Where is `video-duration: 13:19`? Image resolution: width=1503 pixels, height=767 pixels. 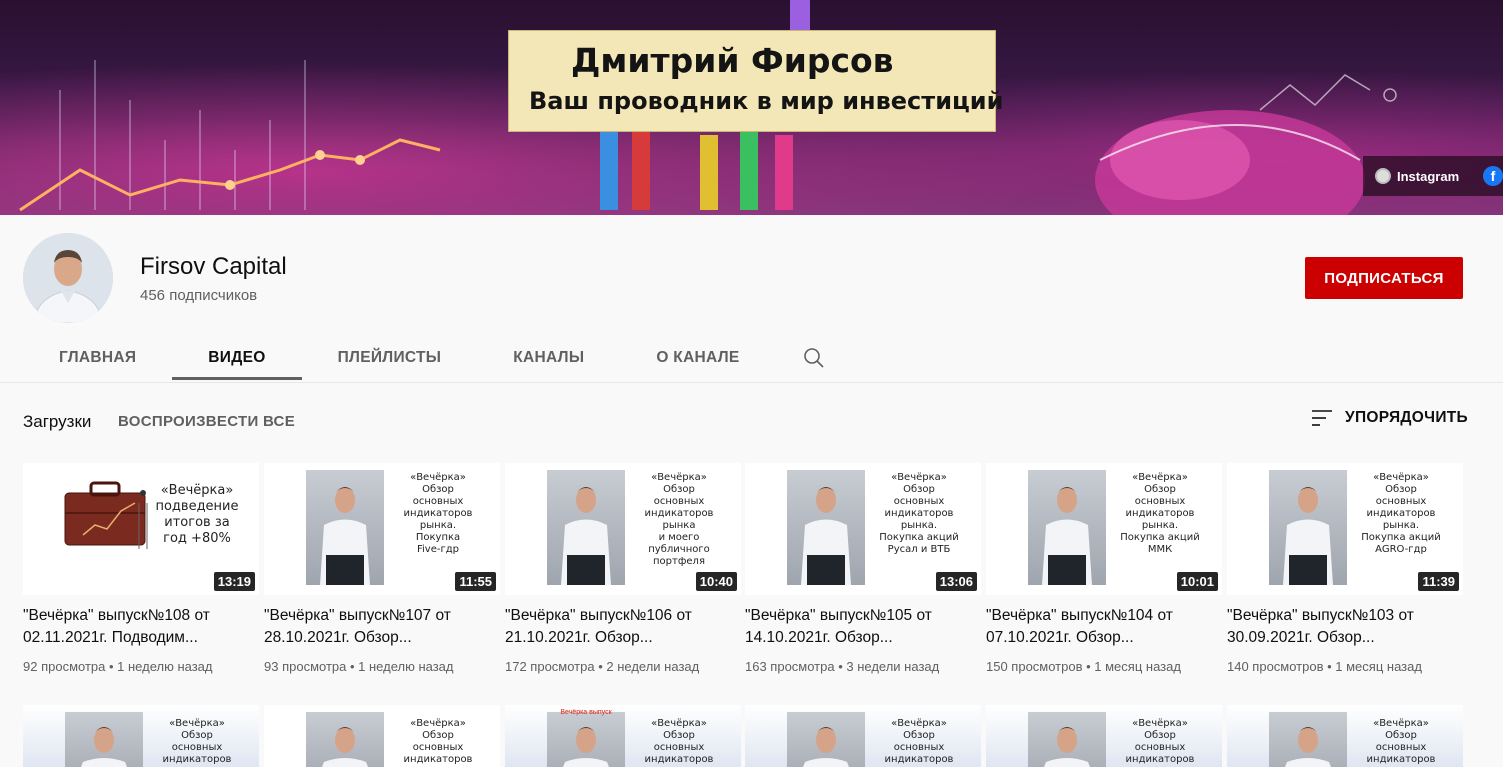
video-duration: 13:19 is located at coordinates (234, 581).